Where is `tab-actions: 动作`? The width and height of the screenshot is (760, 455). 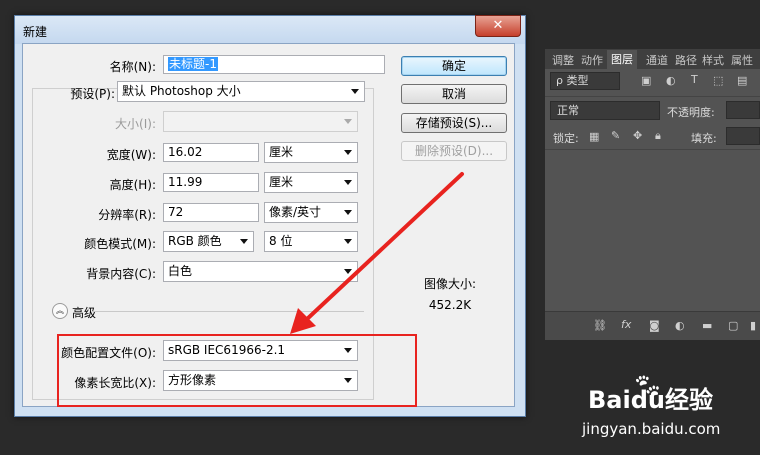 tab-actions: 动作 is located at coordinates (592, 60).